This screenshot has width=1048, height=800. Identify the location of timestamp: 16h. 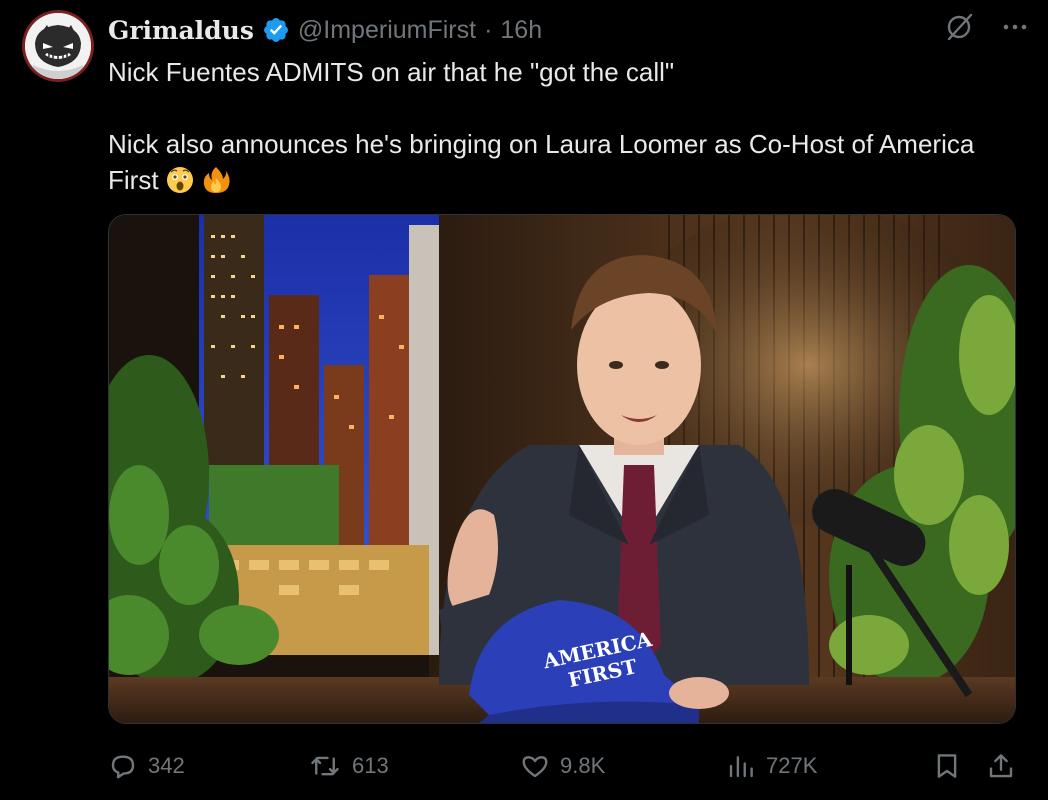
(521, 30).